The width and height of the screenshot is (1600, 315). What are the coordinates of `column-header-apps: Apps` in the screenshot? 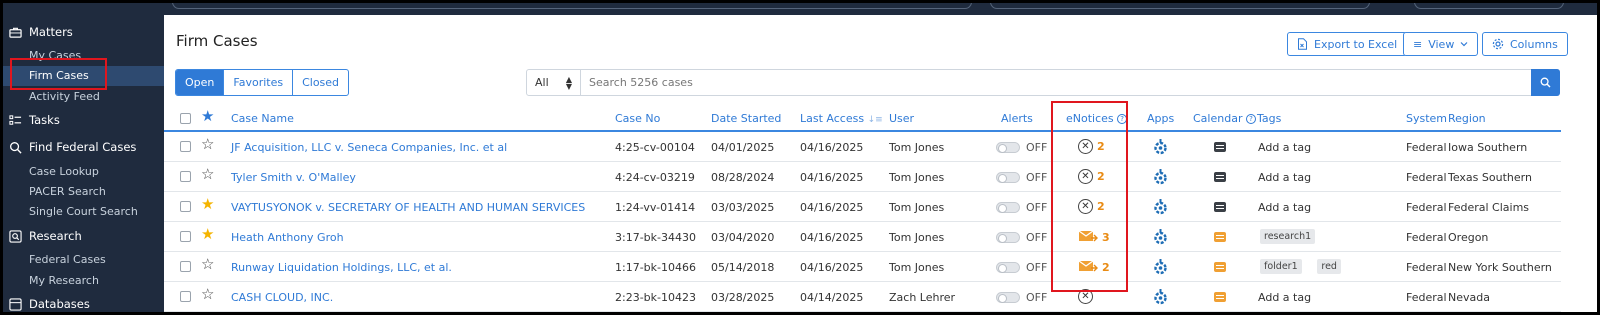 It's located at (1160, 118).